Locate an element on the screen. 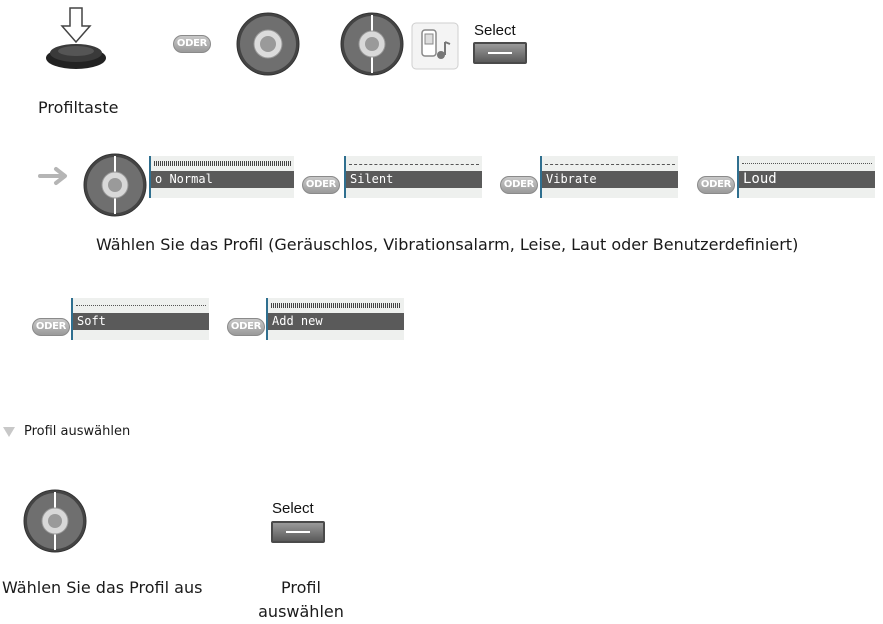 This screenshot has width=883, height=624. display-text: Loud is located at coordinates (807, 179).